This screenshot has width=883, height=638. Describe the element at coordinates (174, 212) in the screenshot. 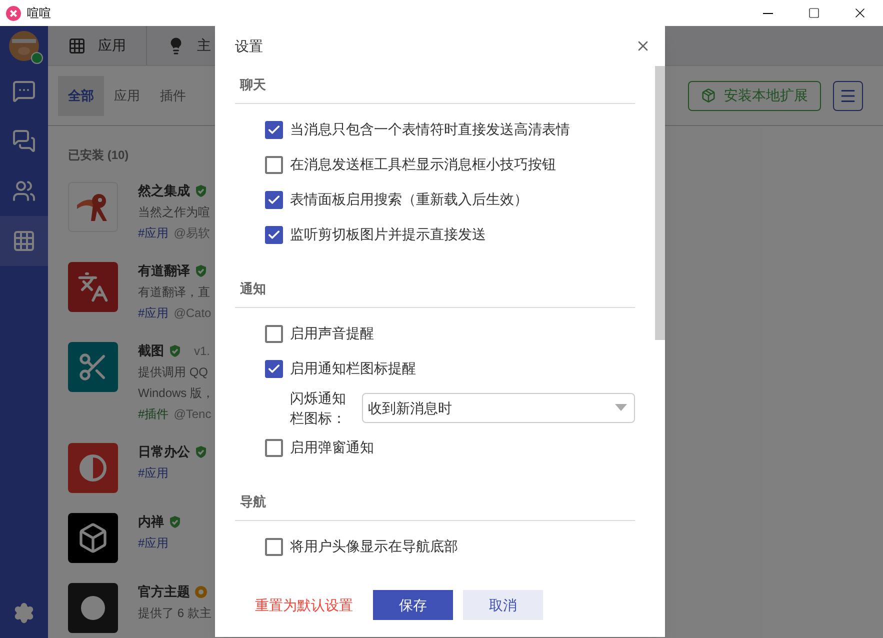

I see `app-description: 当然之作为喧` at that location.